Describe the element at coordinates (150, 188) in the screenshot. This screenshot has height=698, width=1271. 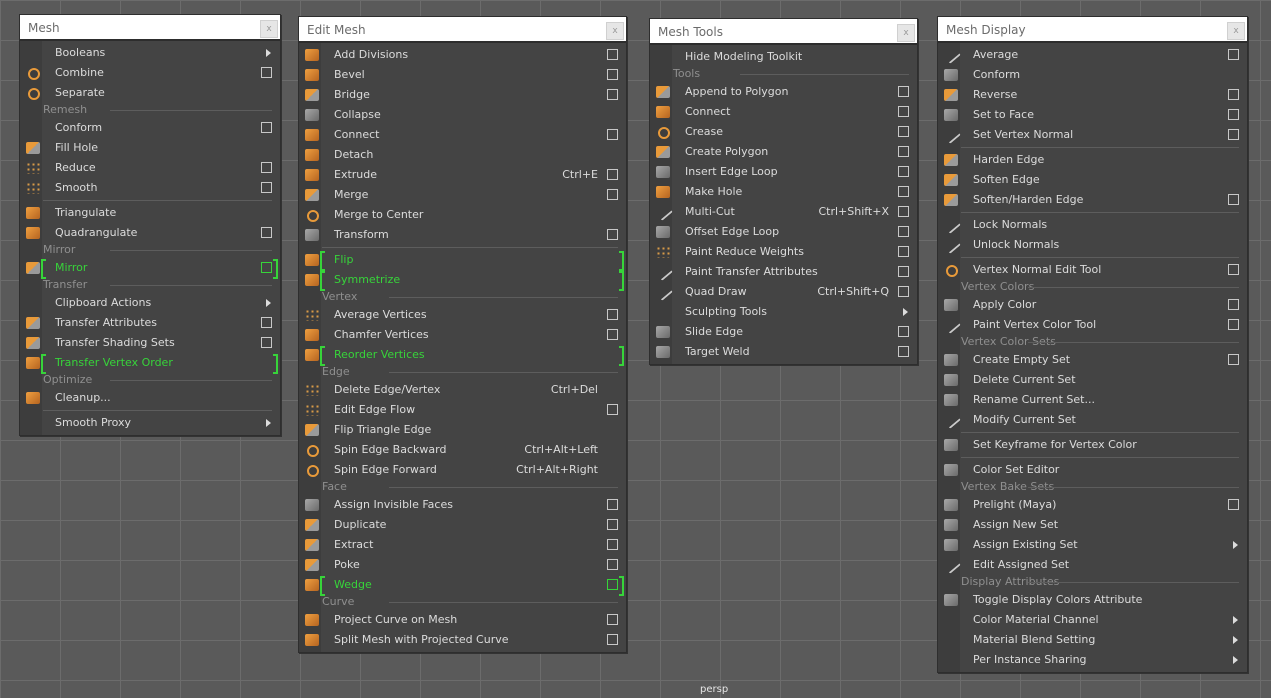
I see `menu-item-smooth: Smooth` at that location.